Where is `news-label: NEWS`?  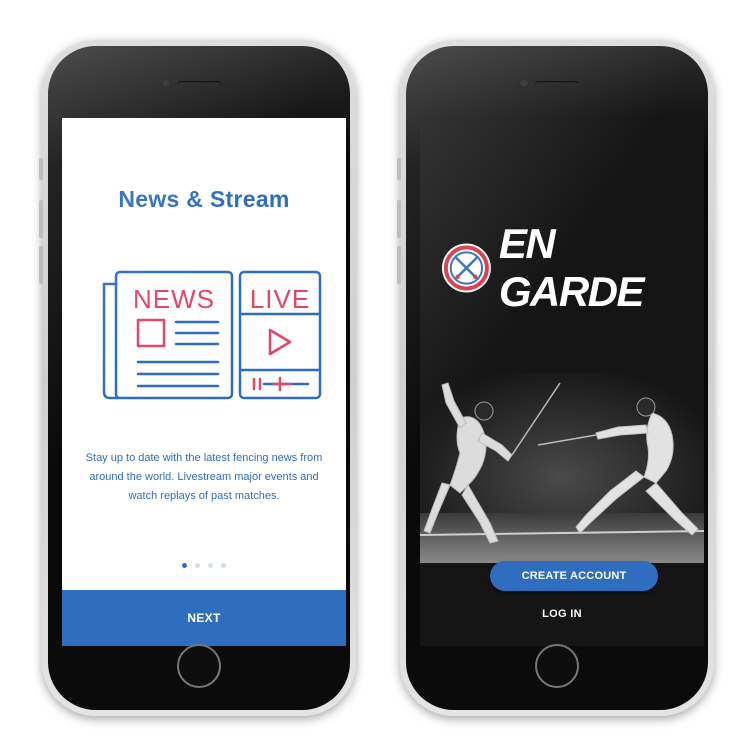
news-label: NEWS is located at coordinates (174, 299).